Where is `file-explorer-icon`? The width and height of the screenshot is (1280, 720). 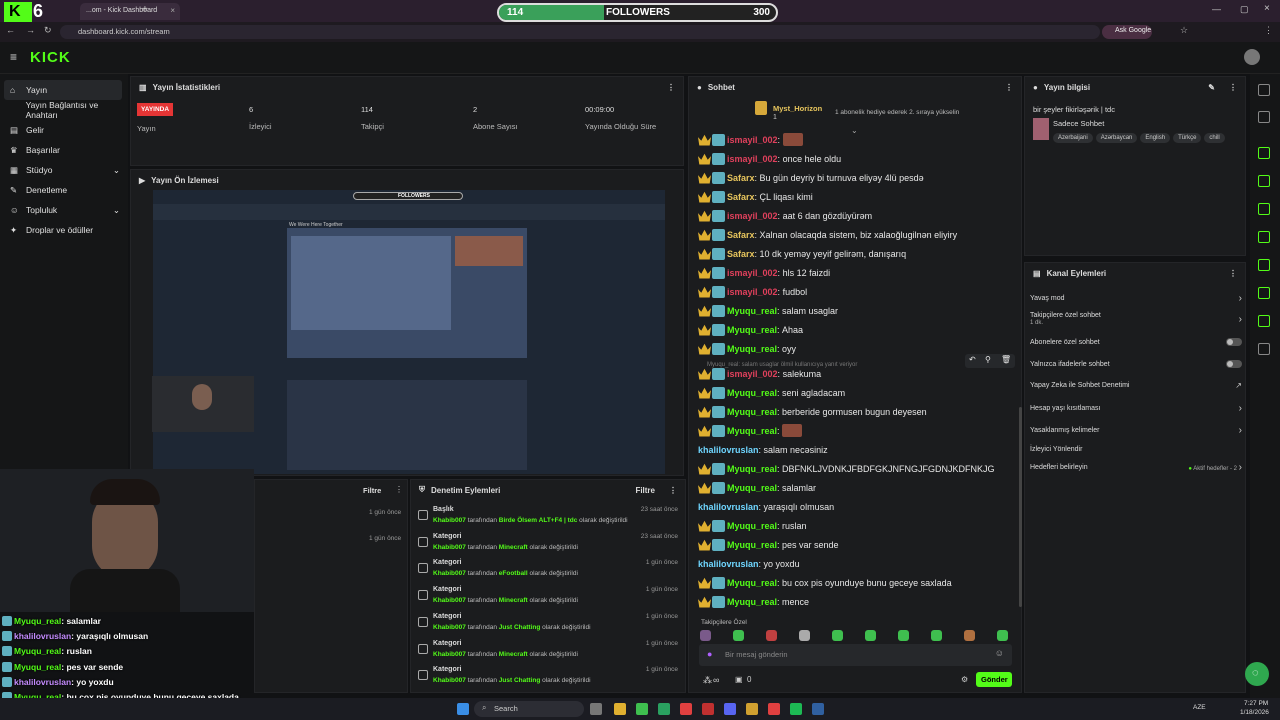 file-explorer-icon is located at coordinates (620, 709).